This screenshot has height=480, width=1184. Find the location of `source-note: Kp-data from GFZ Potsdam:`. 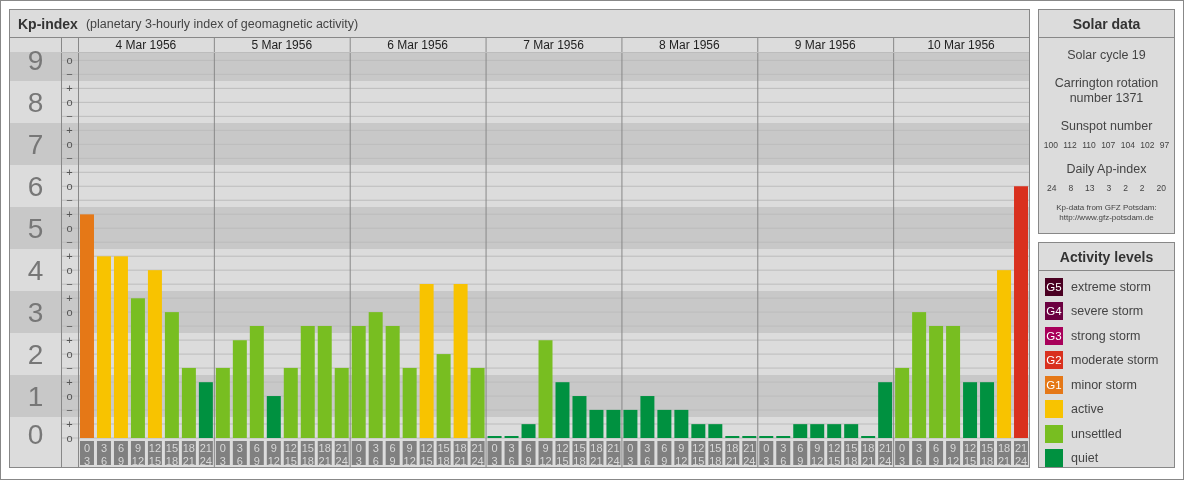

source-note: Kp-data from GFZ Potsdam: is located at coordinates (1106, 208).